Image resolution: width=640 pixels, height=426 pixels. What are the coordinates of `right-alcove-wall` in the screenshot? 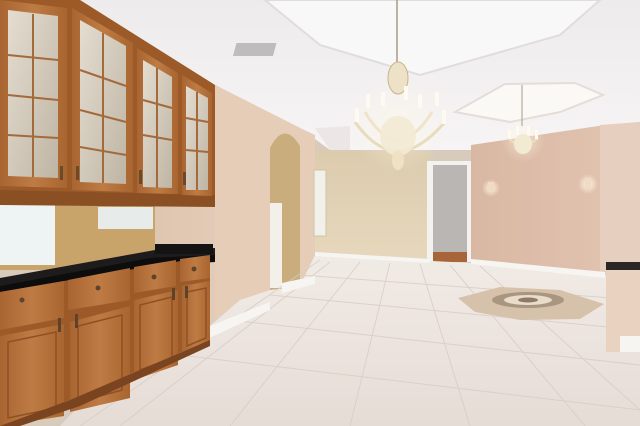 It's located at (620, 201).